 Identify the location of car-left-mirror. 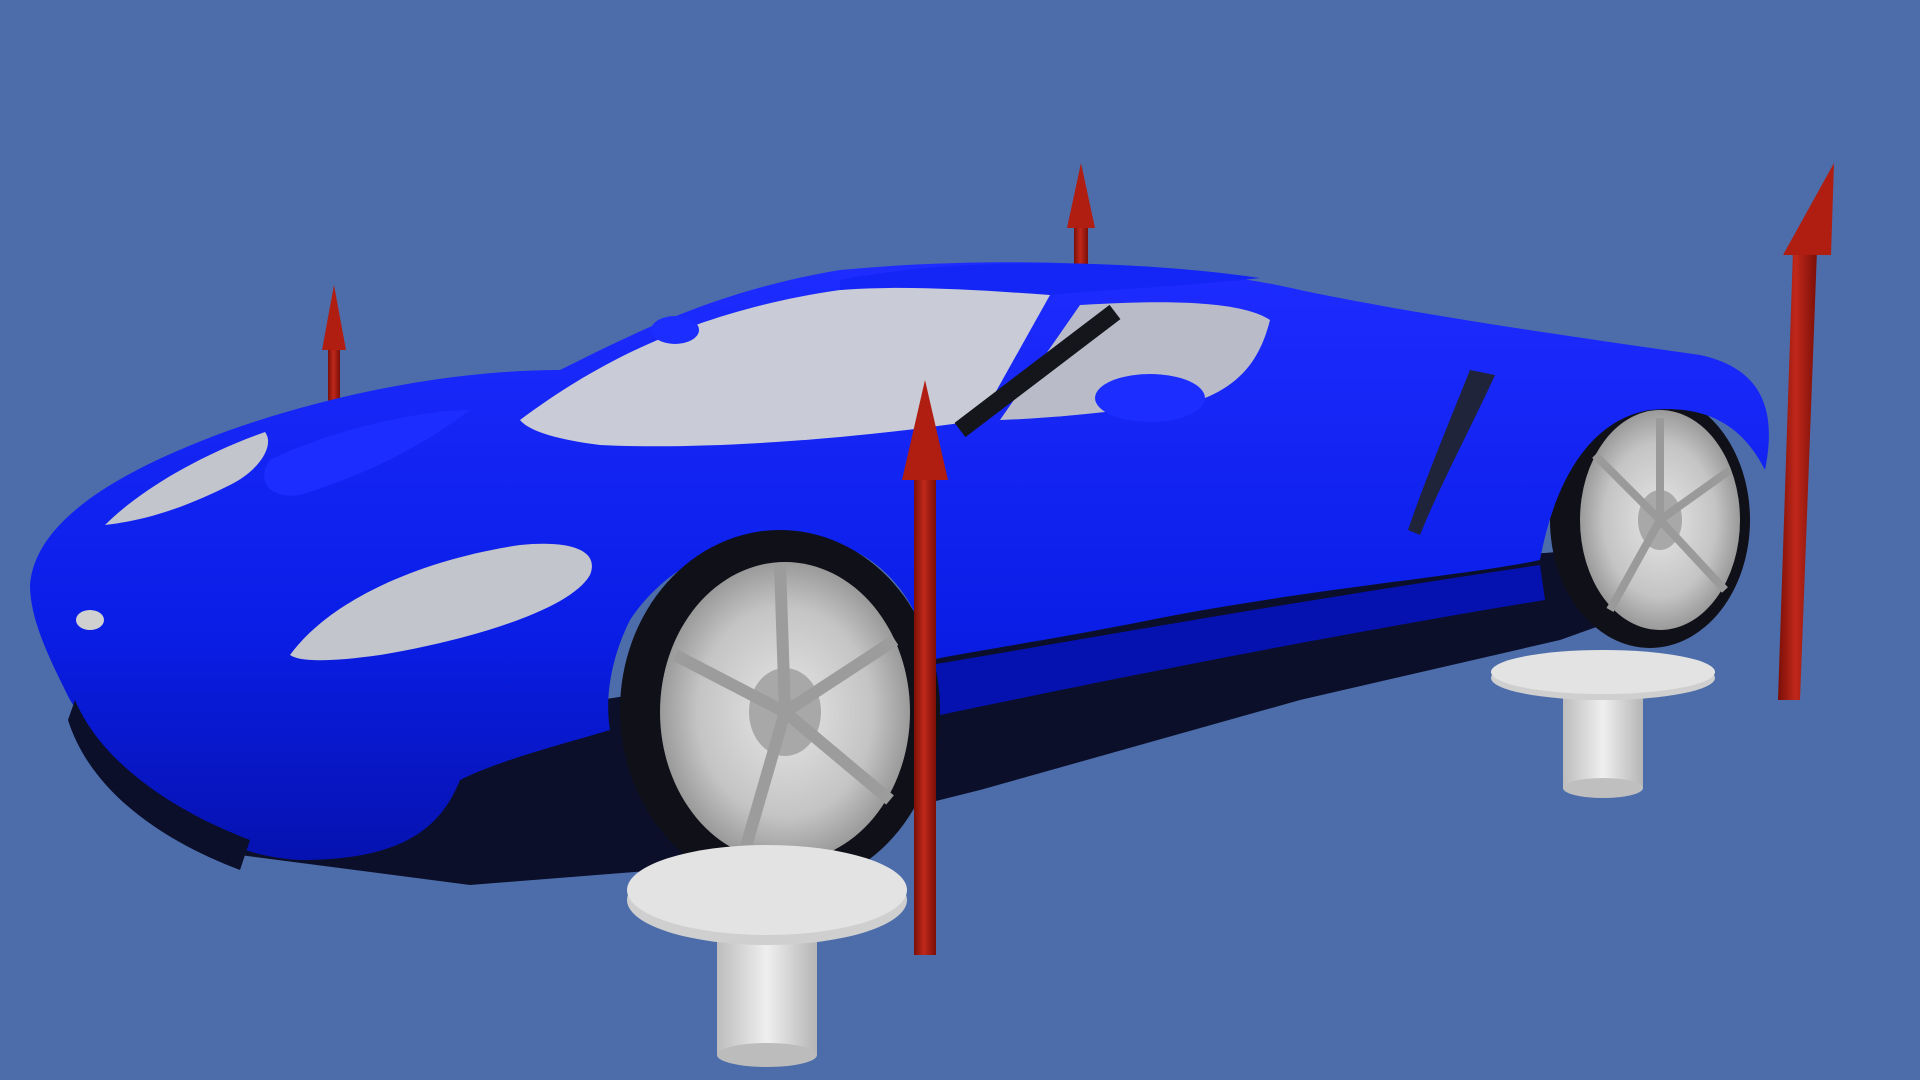
(675, 330).